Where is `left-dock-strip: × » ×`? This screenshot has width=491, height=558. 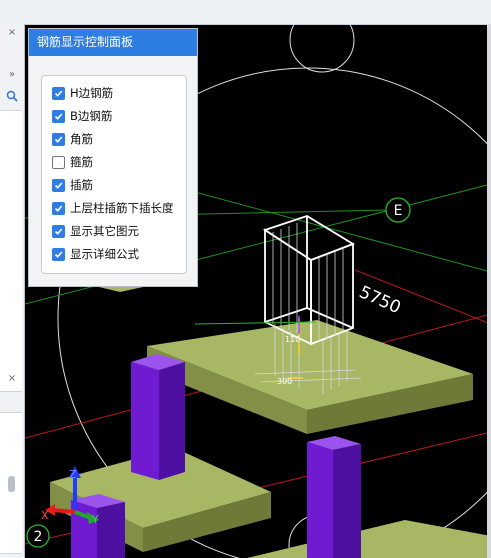 left-dock-strip: × » × is located at coordinates (12, 291).